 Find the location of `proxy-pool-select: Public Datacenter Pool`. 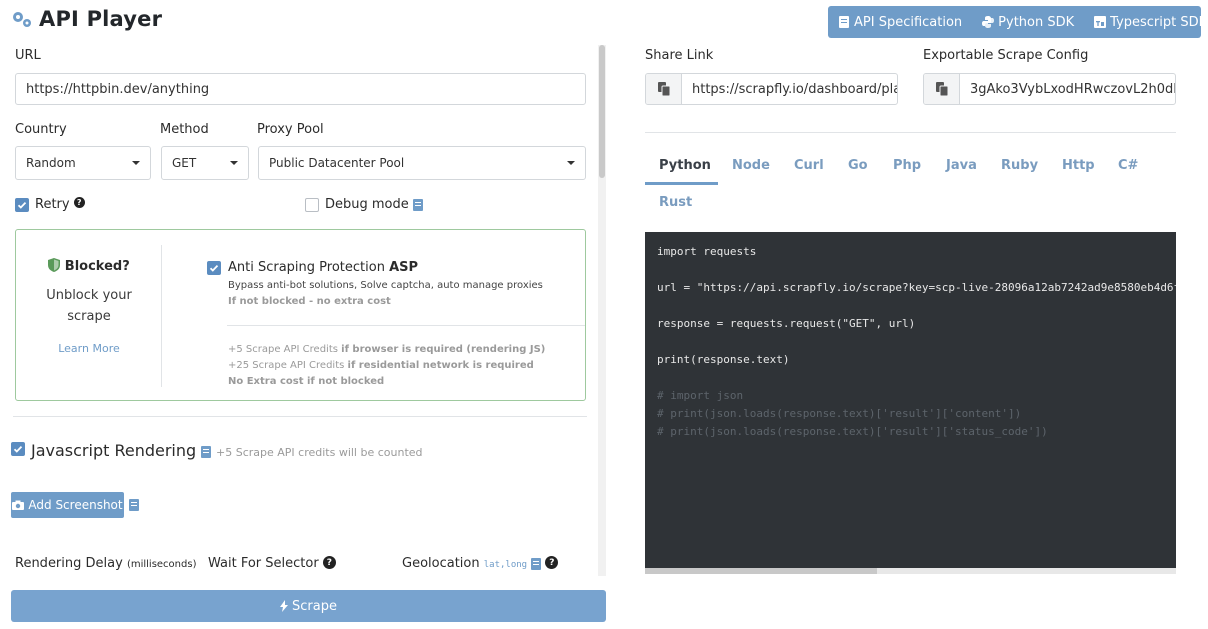

proxy-pool-select: Public Datacenter Pool is located at coordinates (422, 163).